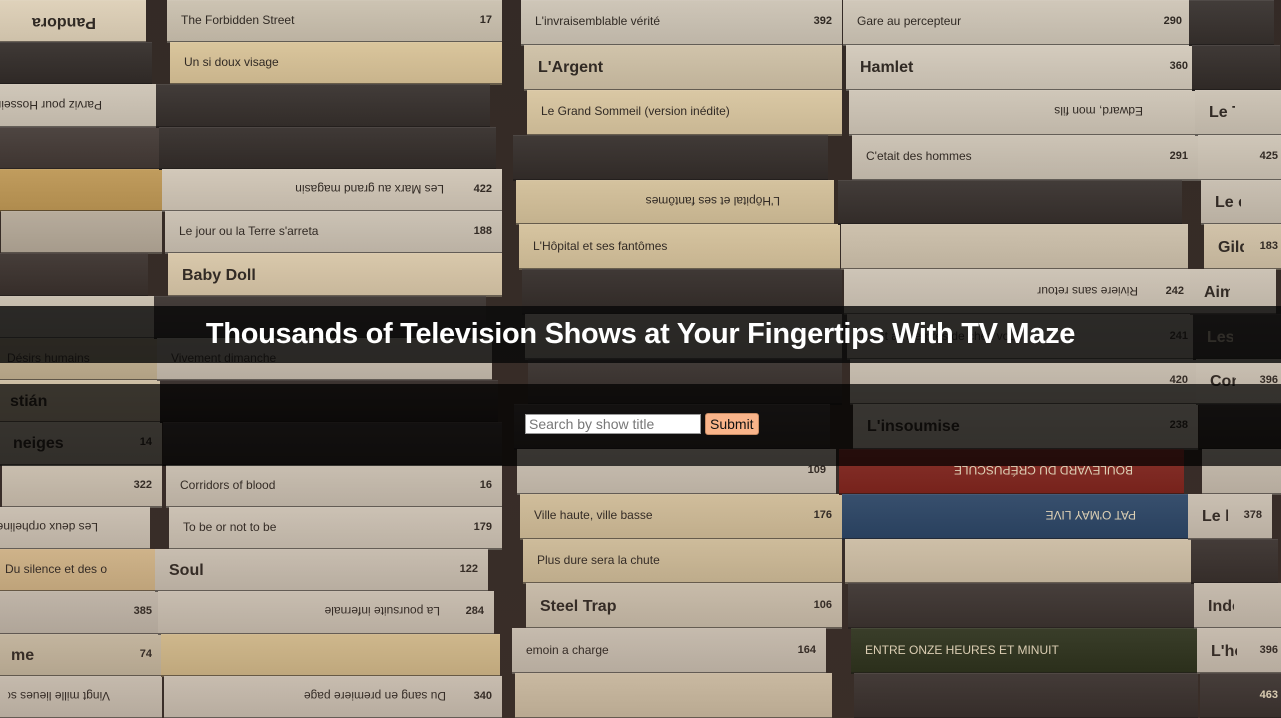  I want to click on vhs-tape: 322, so click(82, 486).